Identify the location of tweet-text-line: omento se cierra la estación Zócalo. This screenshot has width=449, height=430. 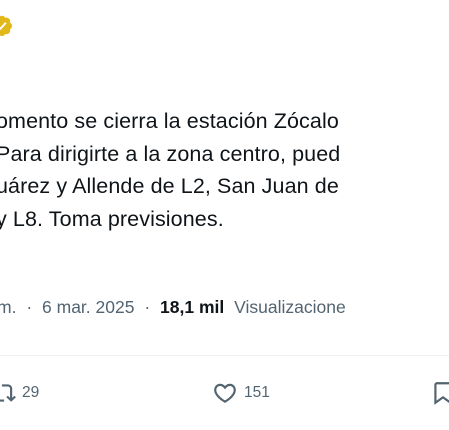
(169, 121).